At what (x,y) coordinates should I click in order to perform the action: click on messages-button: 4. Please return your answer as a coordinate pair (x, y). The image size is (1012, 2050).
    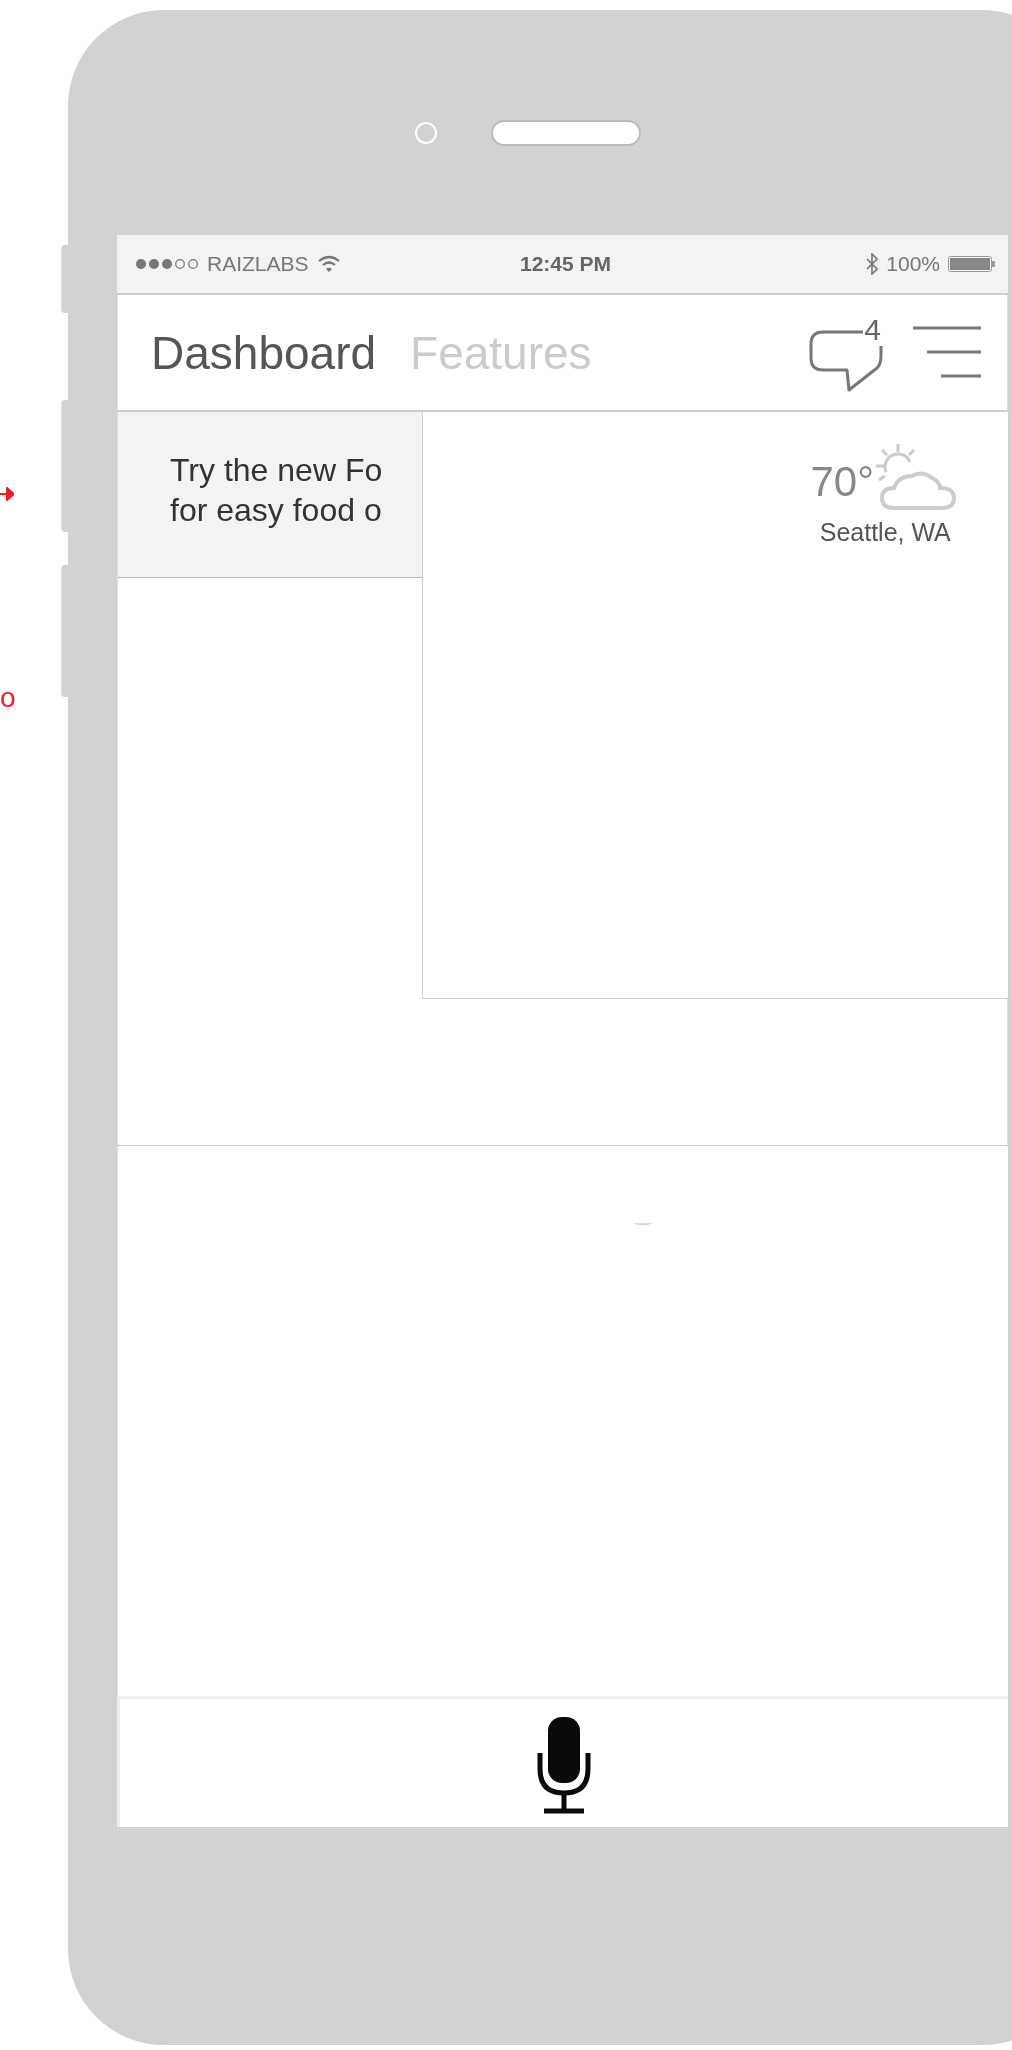
    Looking at the image, I should click on (845, 352).